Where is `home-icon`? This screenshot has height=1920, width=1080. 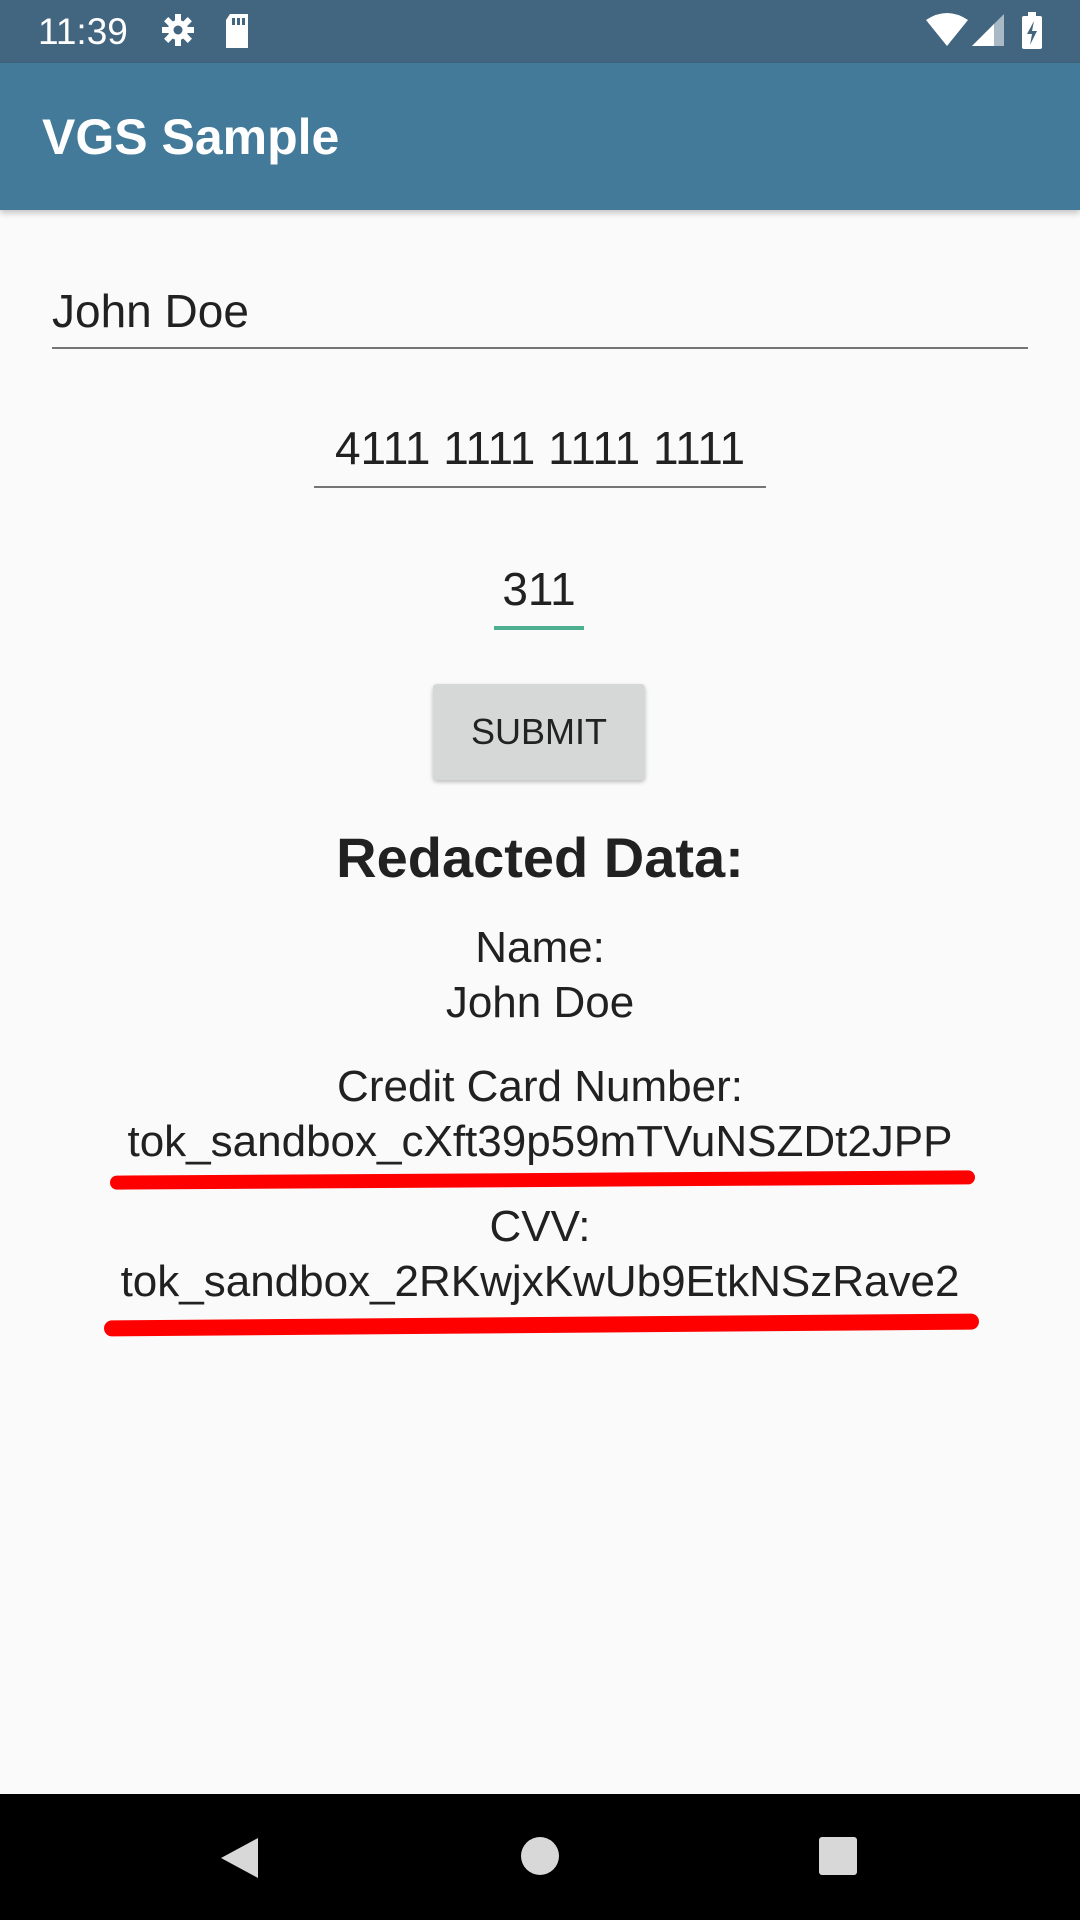
home-icon is located at coordinates (540, 1858).